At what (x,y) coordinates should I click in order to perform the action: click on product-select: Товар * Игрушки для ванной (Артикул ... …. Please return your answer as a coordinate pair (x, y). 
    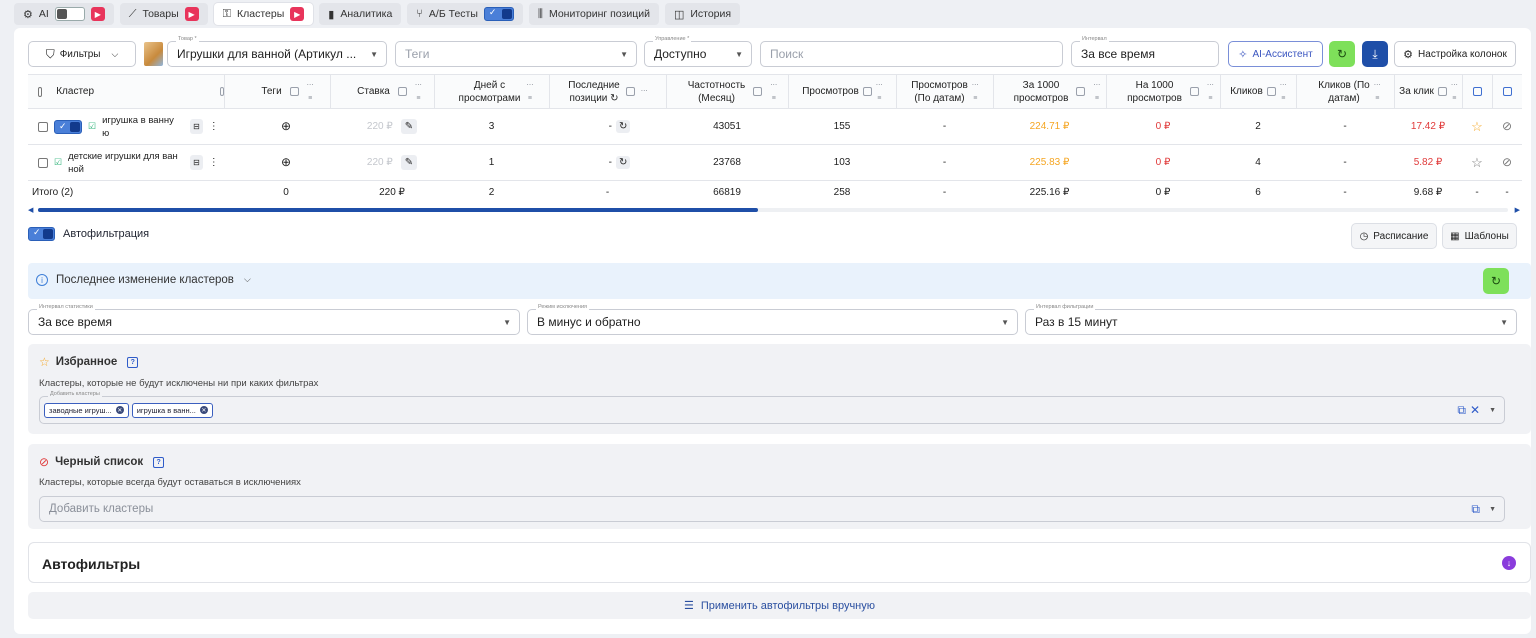
    Looking at the image, I should click on (277, 51).